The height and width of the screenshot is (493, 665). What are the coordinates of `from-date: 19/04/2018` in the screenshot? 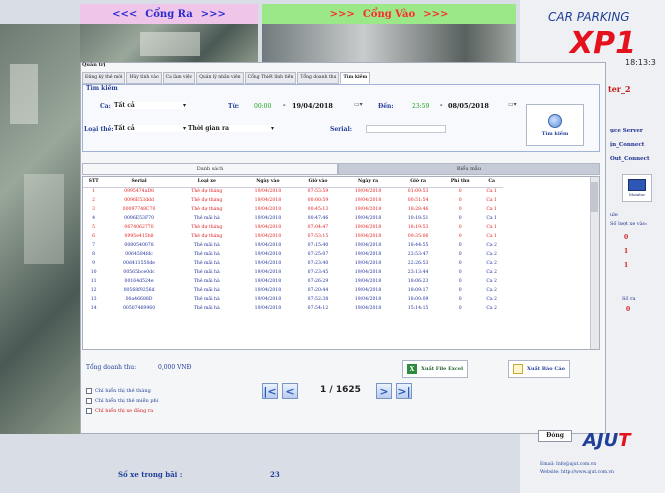 It's located at (312, 106).